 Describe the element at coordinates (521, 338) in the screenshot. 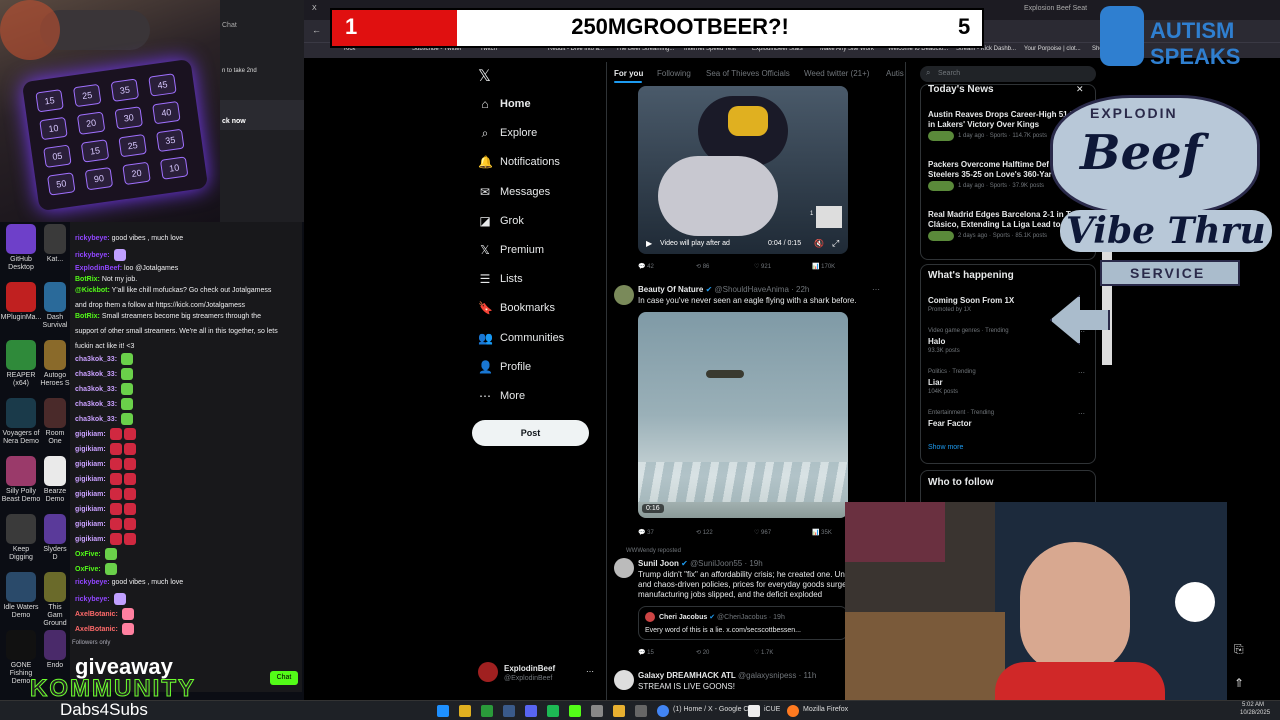

I see `nav-item-communities: 👥 Communities` at that location.